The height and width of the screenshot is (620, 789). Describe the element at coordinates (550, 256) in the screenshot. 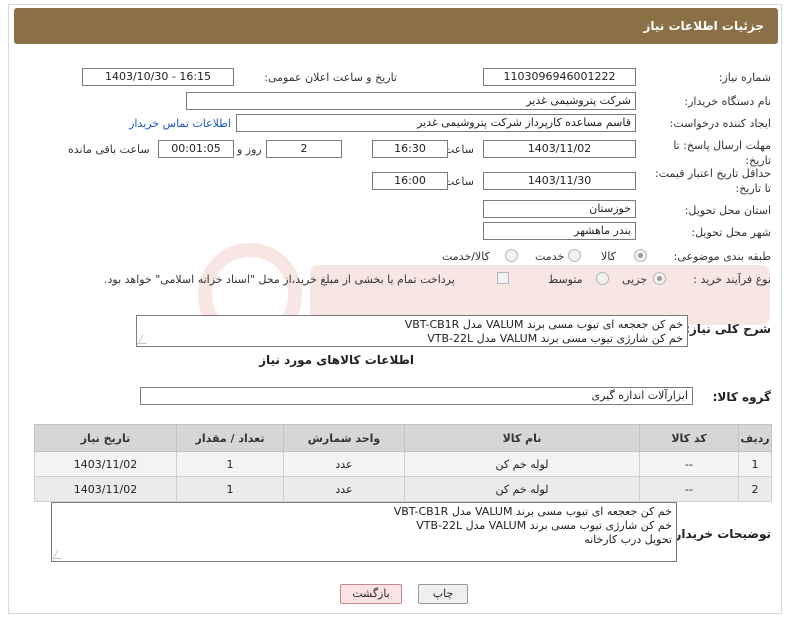

I see `category-option-service: خدمت` at that location.